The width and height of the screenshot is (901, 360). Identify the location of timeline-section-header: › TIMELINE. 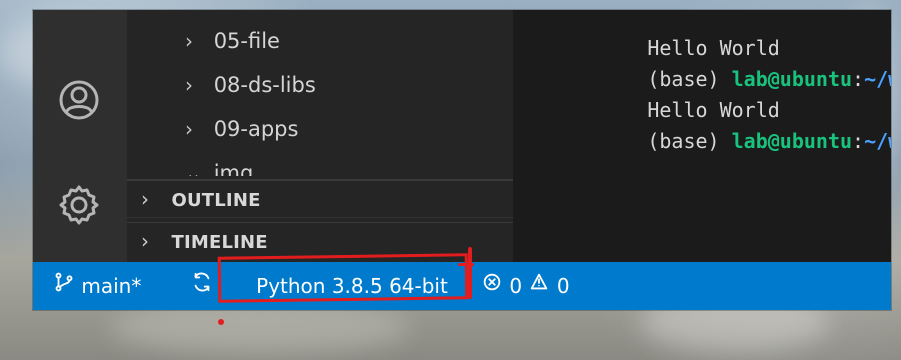
(320, 240).